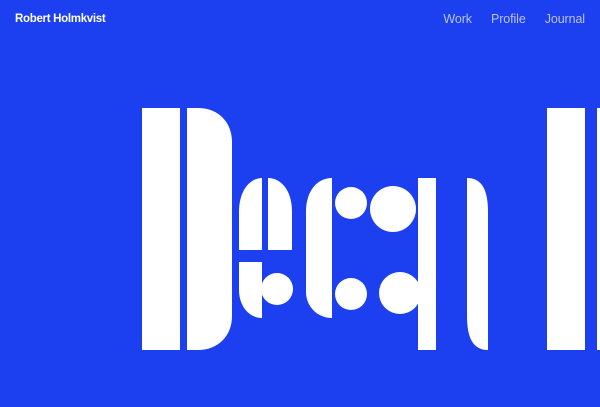 This screenshot has height=407, width=600. I want to click on hero-letter-e, so click(266, 248).